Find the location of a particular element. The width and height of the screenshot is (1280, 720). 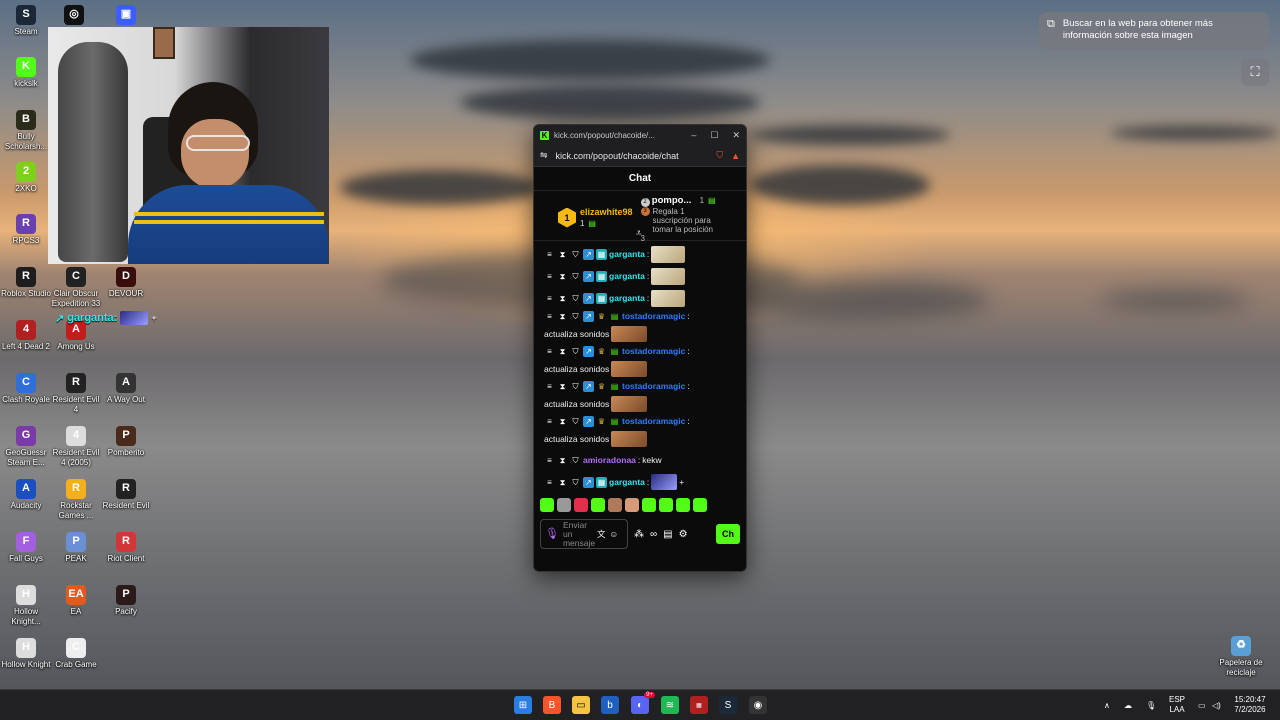

popup-titlebar: K kick.com/popout/chacoide/... – ☐ ✕ is located at coordinates (640, 135).